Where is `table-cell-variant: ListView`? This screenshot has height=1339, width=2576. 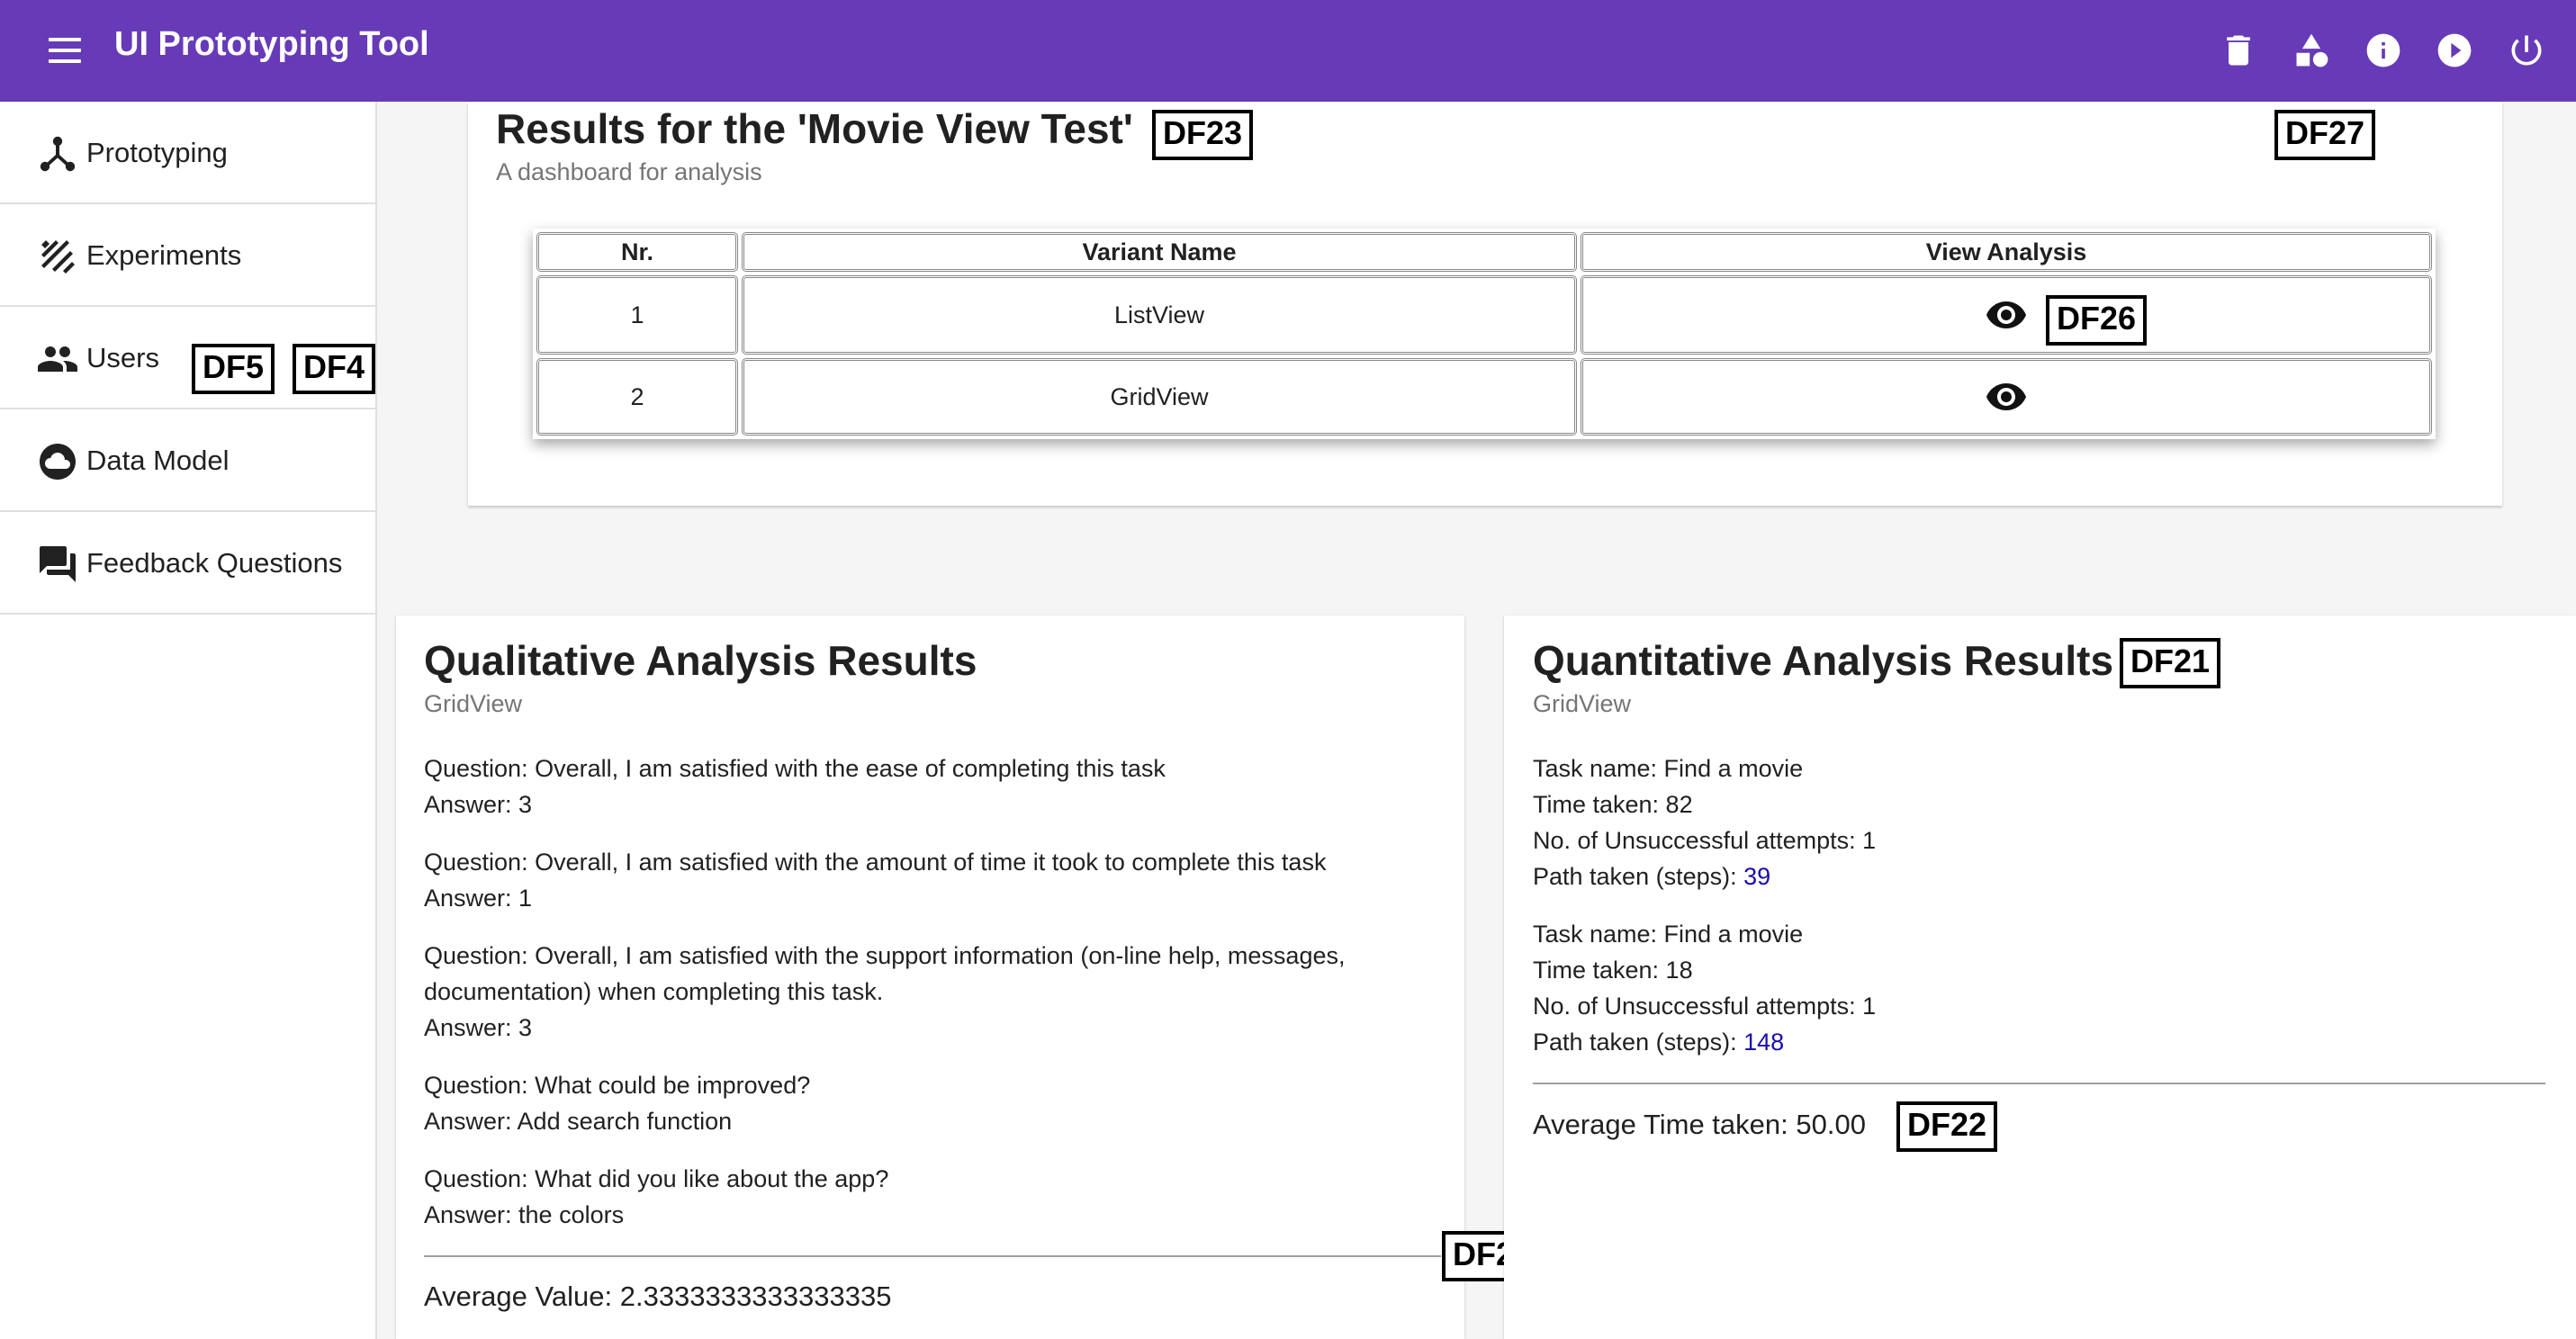
table-cell-variant: ListView is located at coordinates (1159, 315).